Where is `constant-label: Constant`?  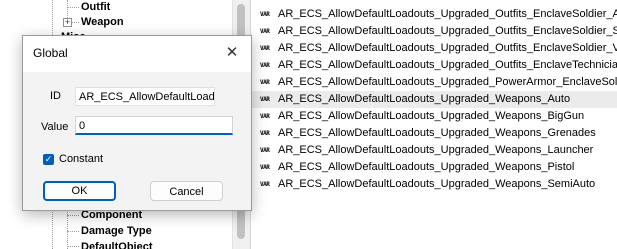 constant-label: Constant is located at coordinates (81, 159).